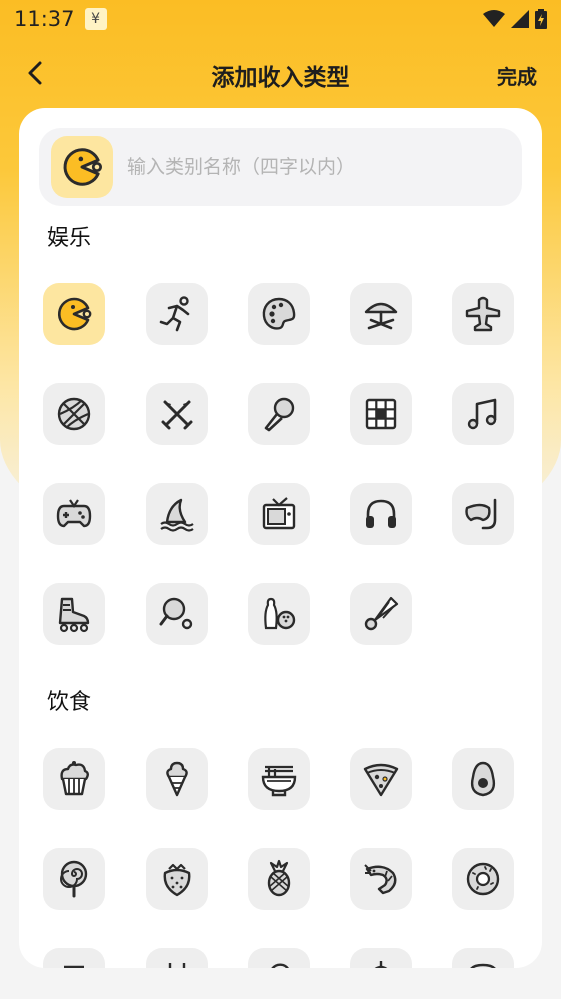 This screenshot has width=561, height=999. I want to click on shark-fin-icon, so click(177, 515).